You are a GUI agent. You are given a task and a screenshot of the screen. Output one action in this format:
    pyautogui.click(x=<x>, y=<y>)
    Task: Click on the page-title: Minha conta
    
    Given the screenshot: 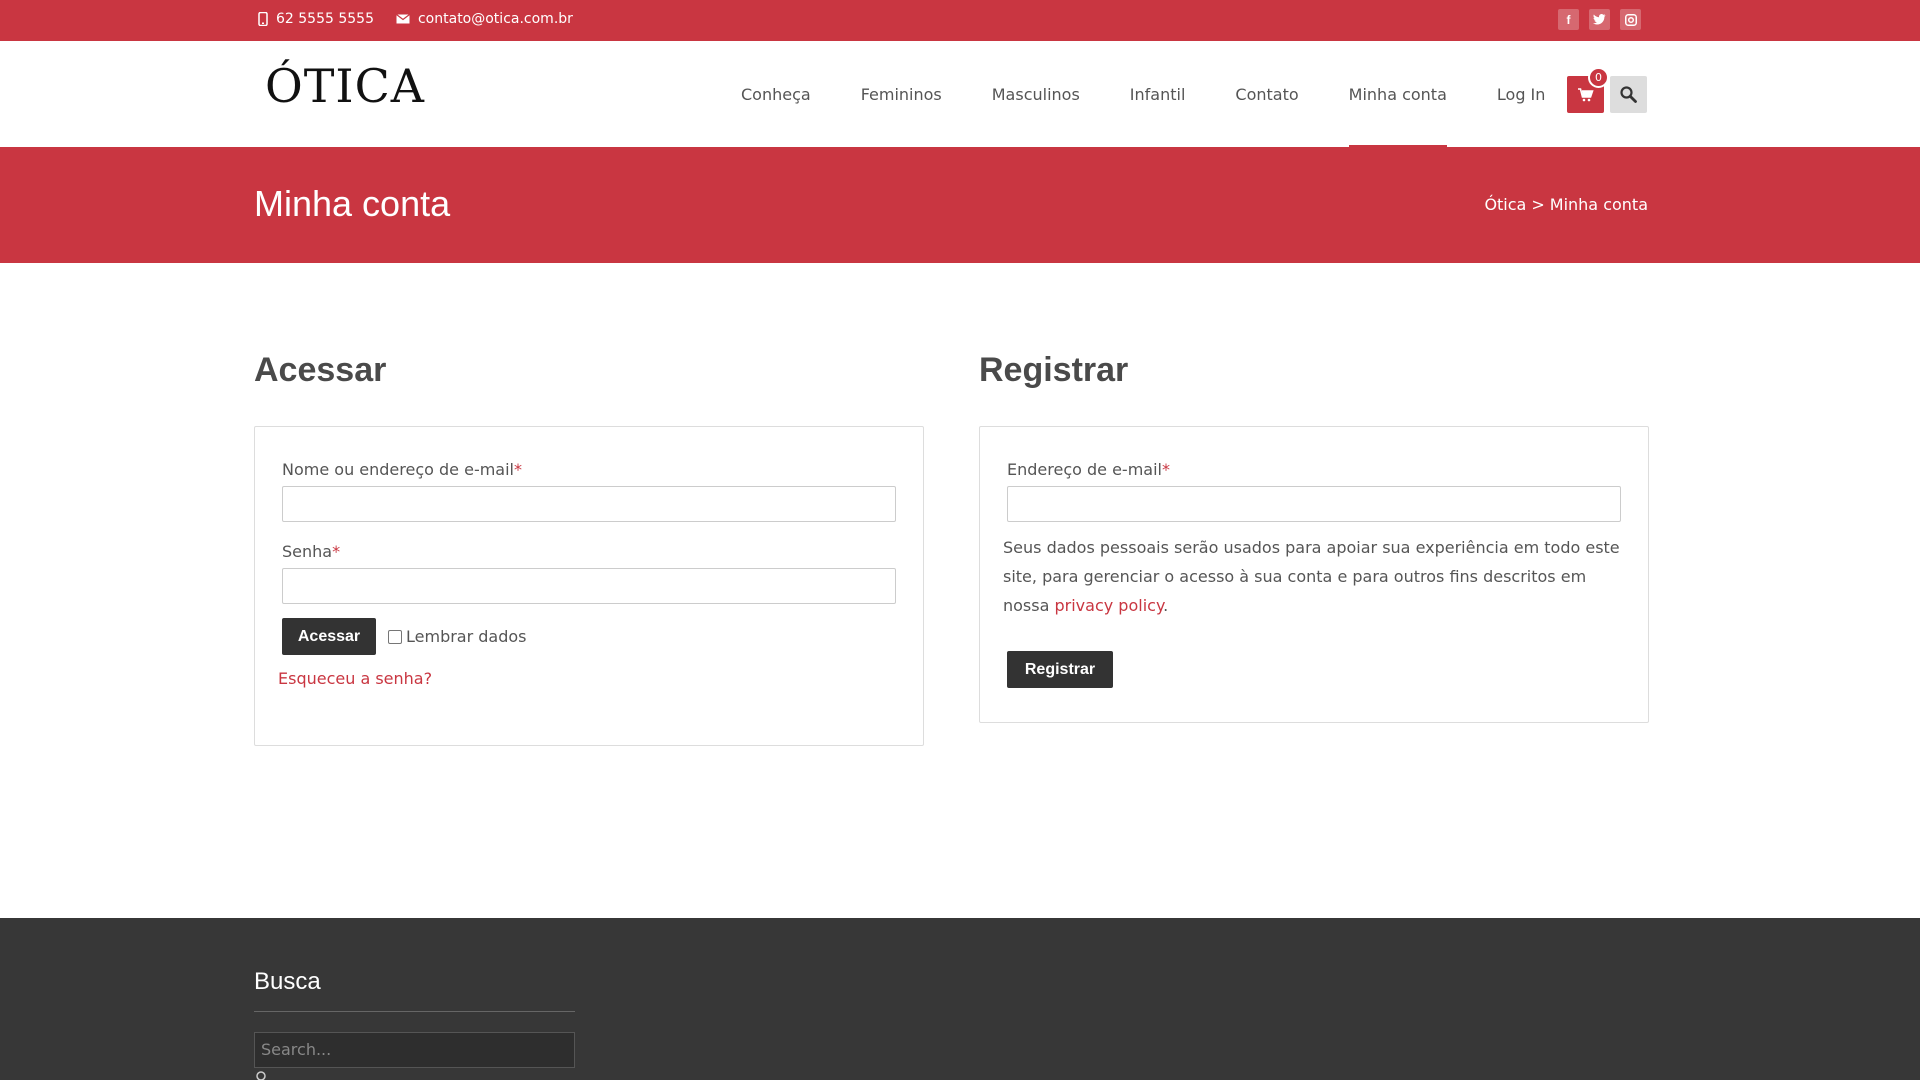 What is the action you would take?
    pyautogui.click(x=352, y=203)
    